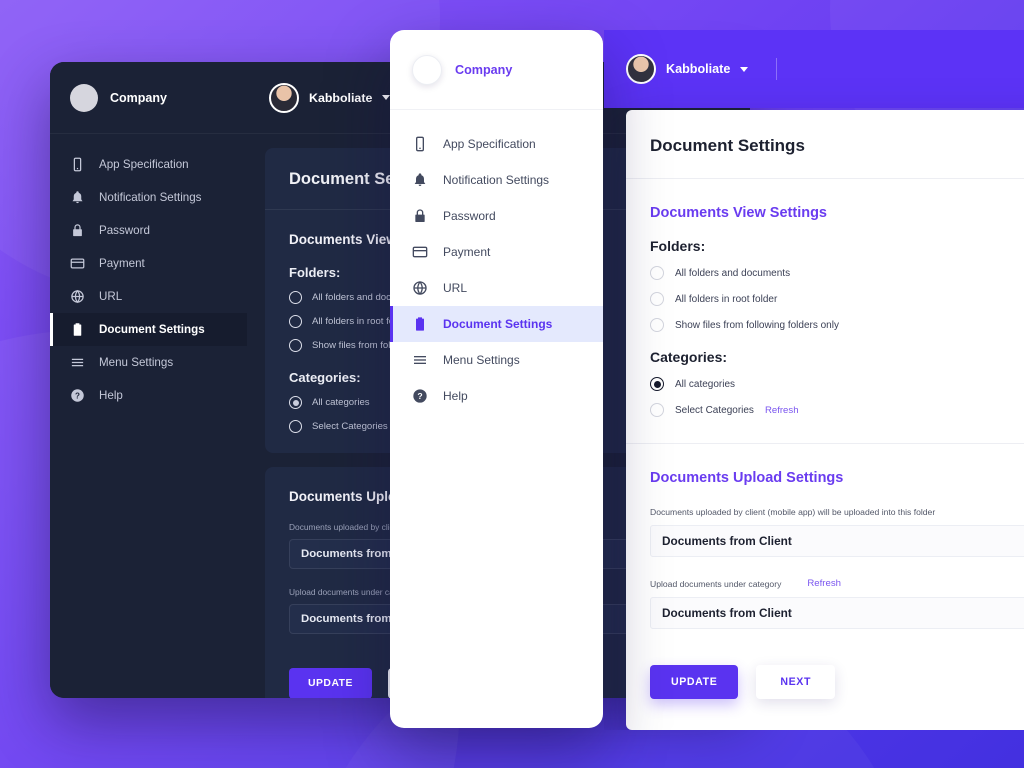 Image resolution: width=1024 pixels, height=768 pixels. I want to click on radio-option-all-categories: All categories, so click(837, 384).